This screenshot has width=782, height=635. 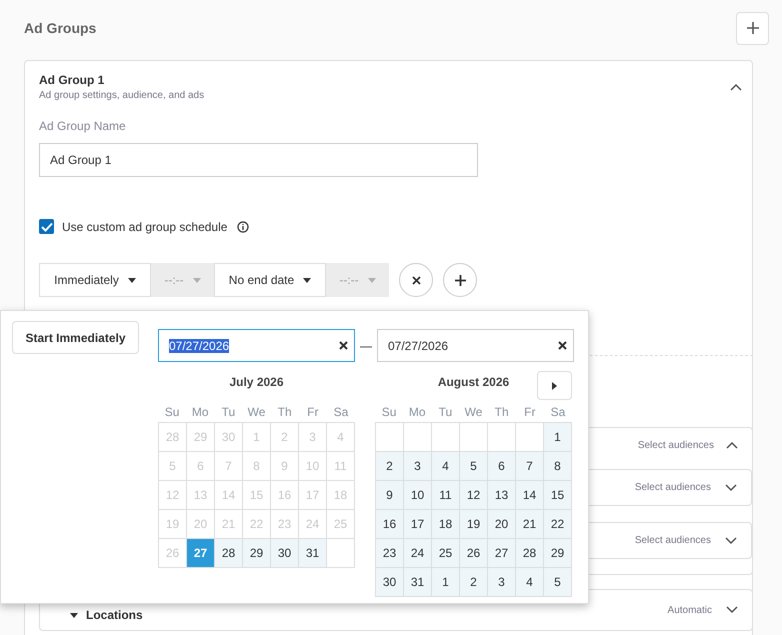 What do you see at coordinates (390, 553) in the screenshot?
I see `day-cell: 23` at bounding box center [390, 553].